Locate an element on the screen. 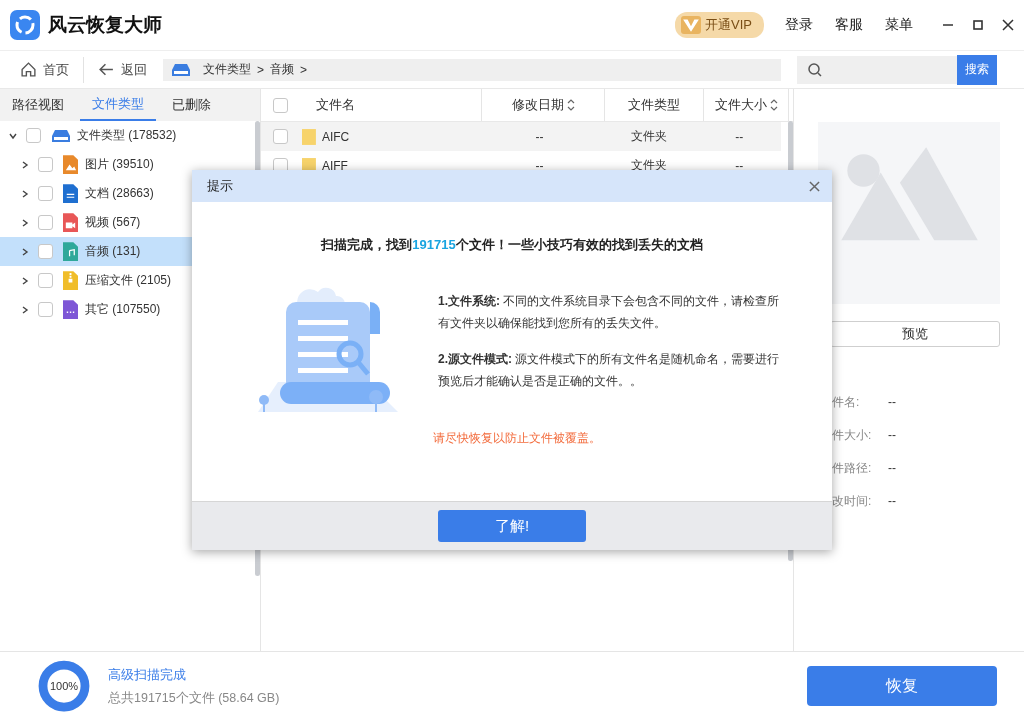 The height and width of the screenshot is (720, 1024). table-row: AIFC -- 文件夹 -- is located at coordinates (521, 136).